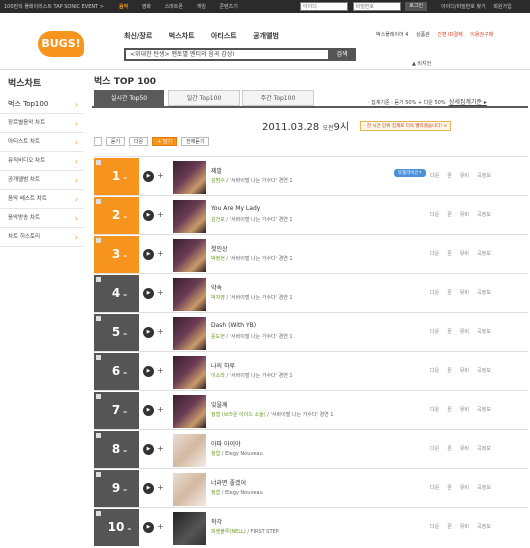 This screenshot has width=530, height=548. Describe the element at coordinates (218, 220) in the screenshot. I see `artist-link: 김건모` at that location.